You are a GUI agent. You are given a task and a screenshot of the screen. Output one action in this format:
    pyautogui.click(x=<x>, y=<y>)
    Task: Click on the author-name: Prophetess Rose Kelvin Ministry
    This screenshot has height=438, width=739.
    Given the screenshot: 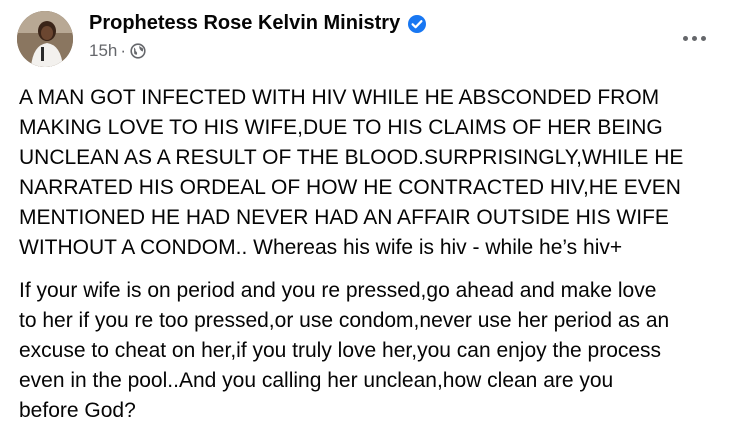 What is the action you would take?
    pyautogui.click(x=258, y=23)
    